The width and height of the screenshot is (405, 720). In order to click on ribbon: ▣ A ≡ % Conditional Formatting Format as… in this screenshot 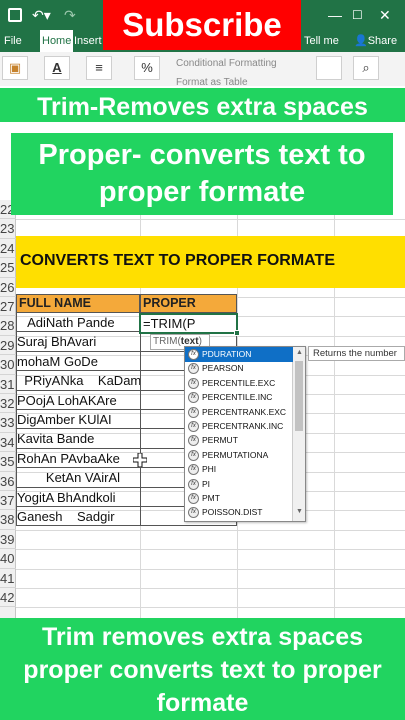, I will do `click(202, 70)`.